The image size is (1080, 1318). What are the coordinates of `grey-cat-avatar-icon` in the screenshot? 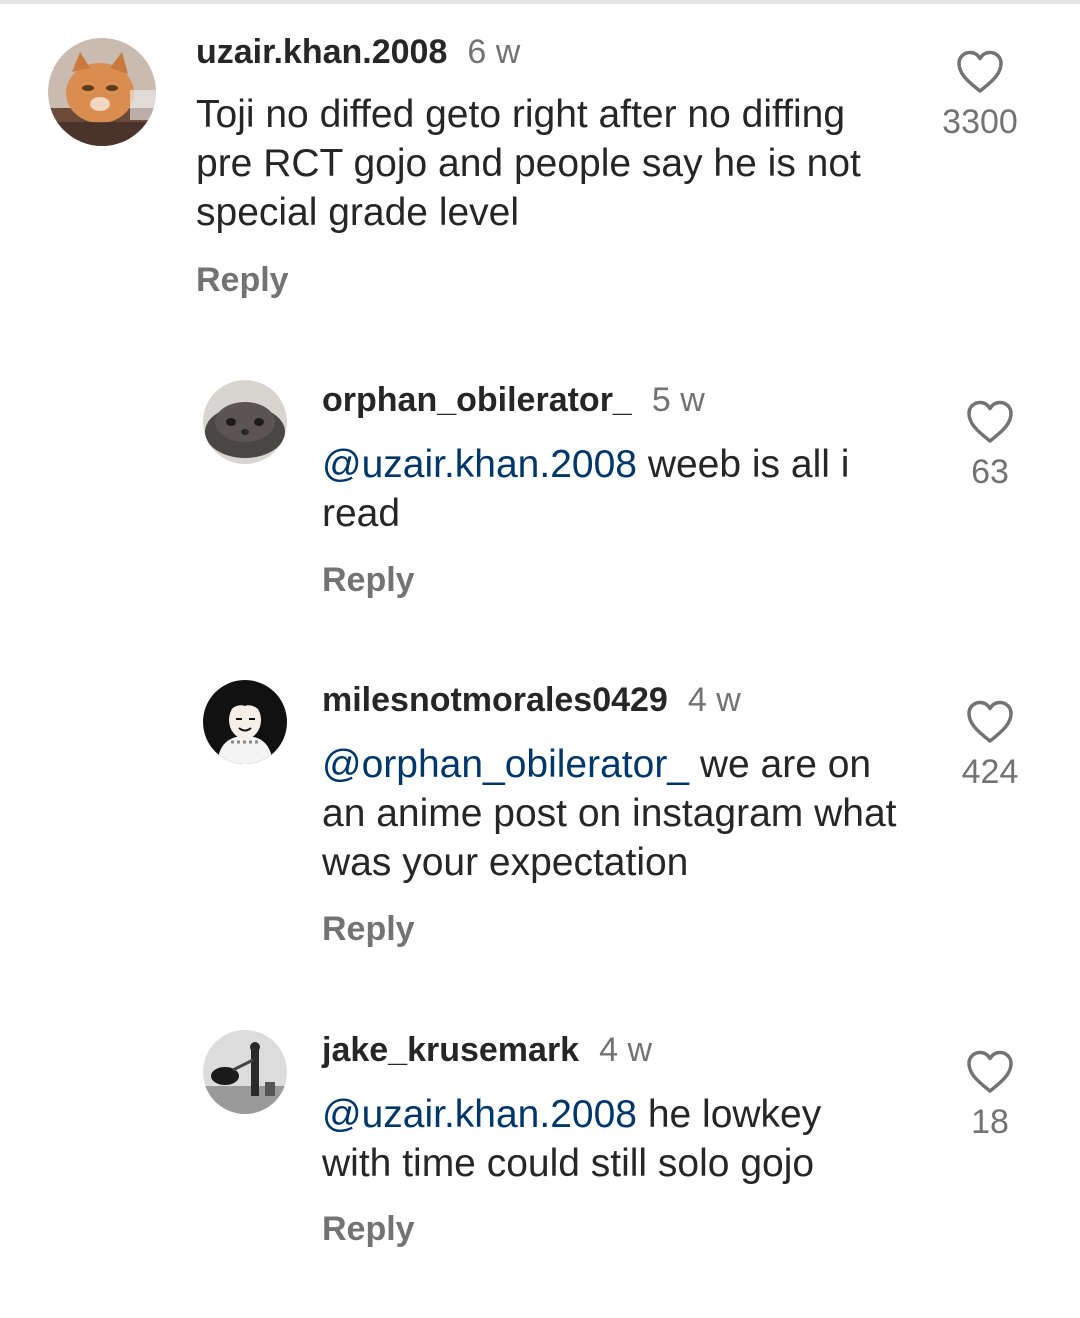 It's located at (245, 422).